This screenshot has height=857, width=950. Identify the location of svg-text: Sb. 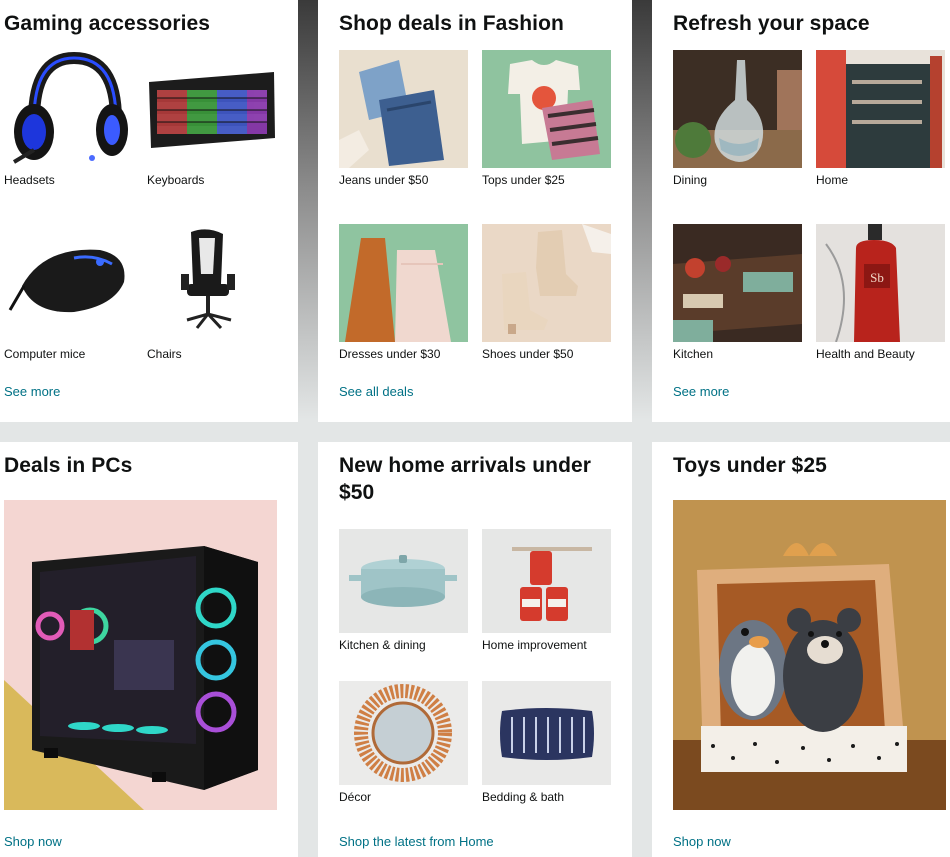
(877, 277).